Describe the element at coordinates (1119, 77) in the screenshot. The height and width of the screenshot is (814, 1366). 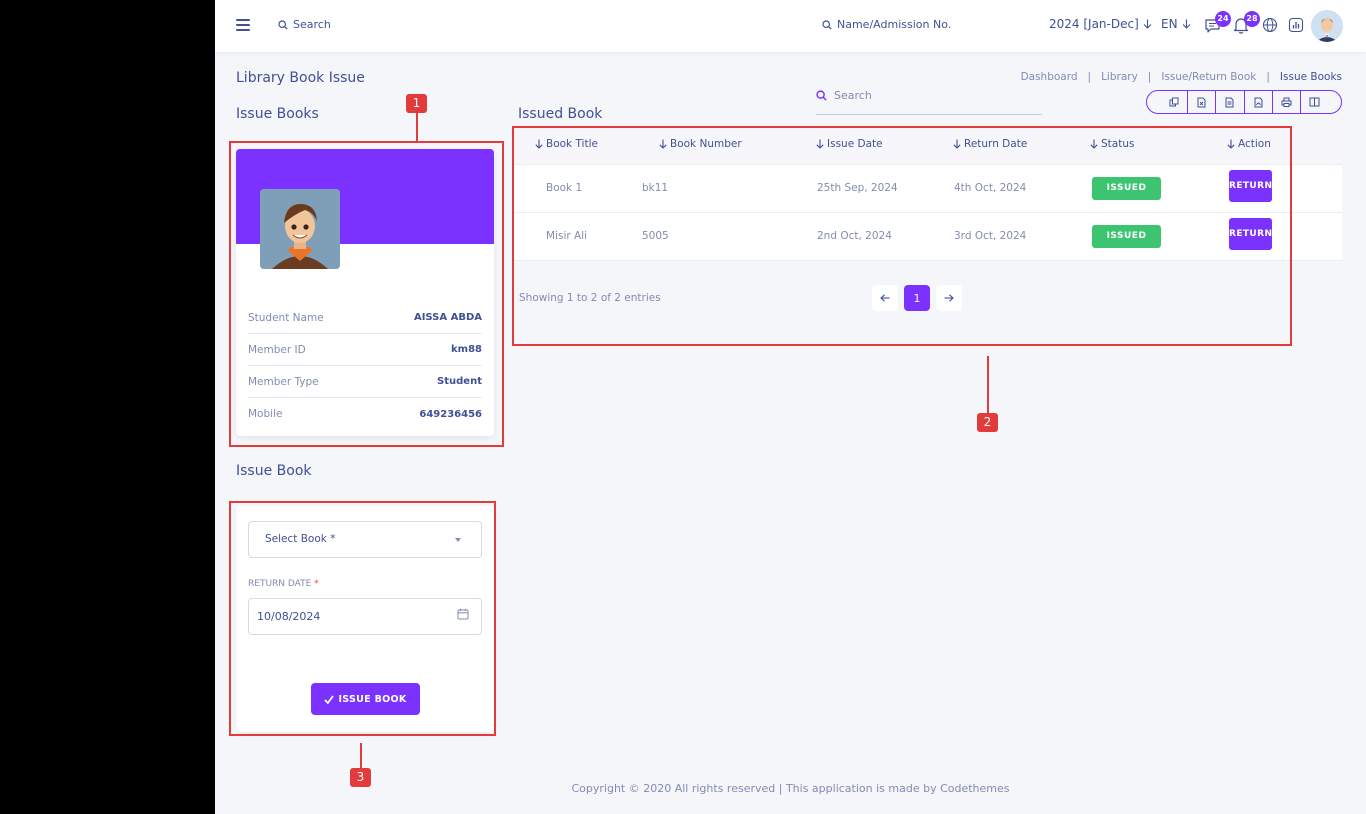
I see `breadcrumb-library: Library` at that location.